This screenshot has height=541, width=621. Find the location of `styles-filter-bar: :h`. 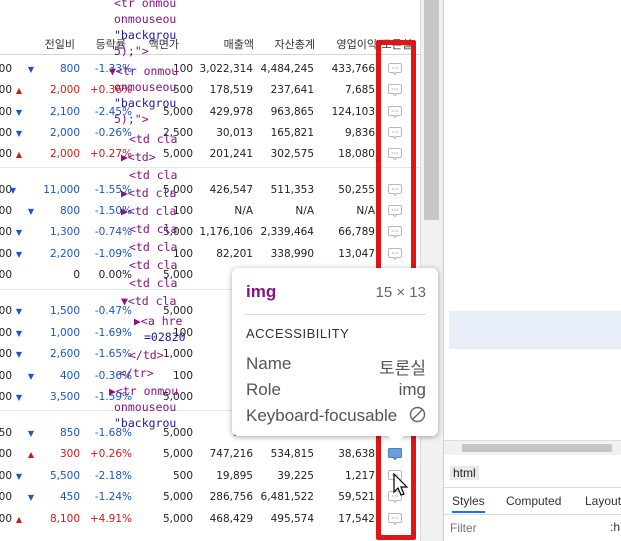

styles-filter-bar: :h is located at coordinates (532, 527).